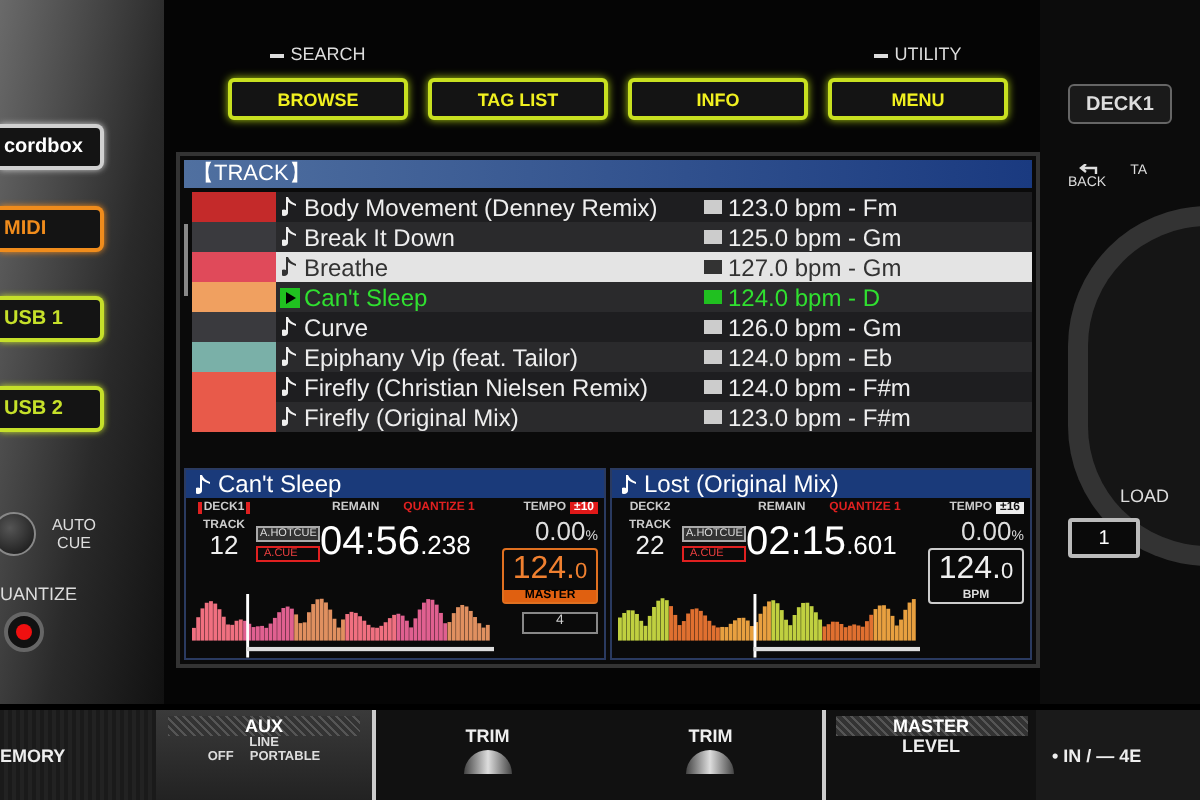  What do you see at coordinates (264, 726) in the screenshot?
I see `aux-title: AUX` at bounding box center [264, 726].